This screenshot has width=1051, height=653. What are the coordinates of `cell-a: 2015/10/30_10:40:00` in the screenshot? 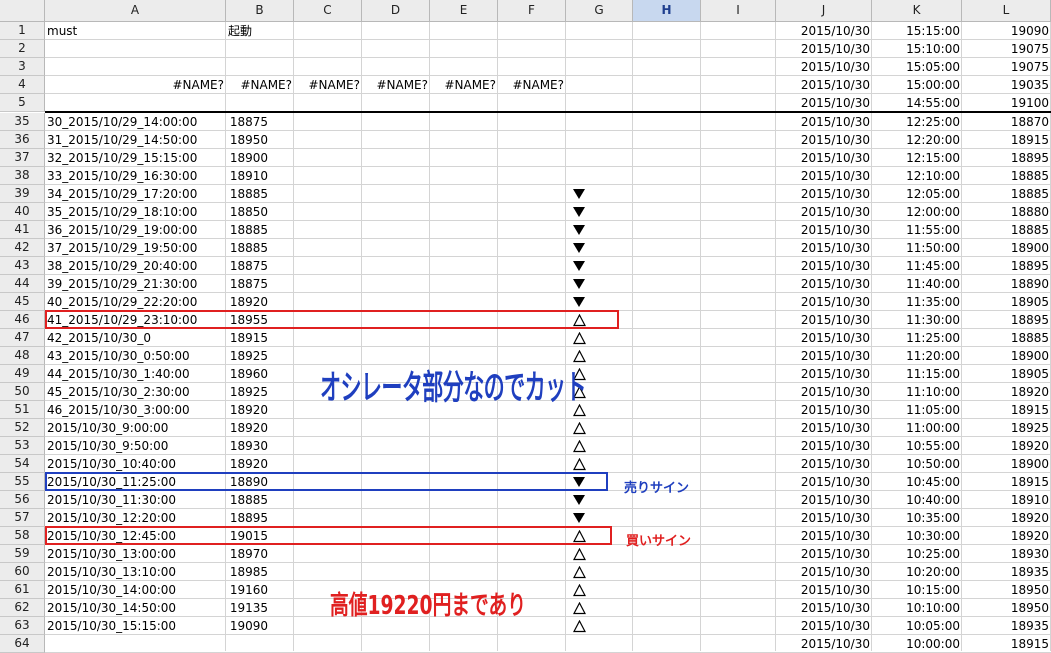 It's located at (135, 464).